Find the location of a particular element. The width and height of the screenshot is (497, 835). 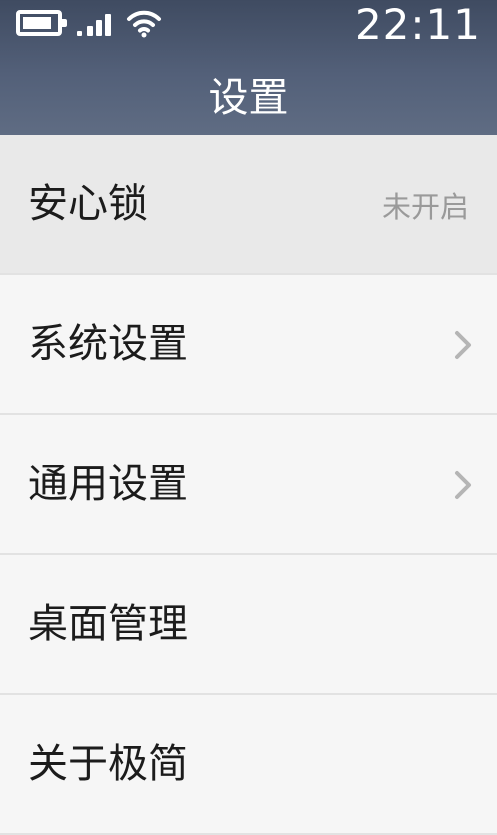

settings-item-label: 通用设置 is located at coordinates (108, 484).